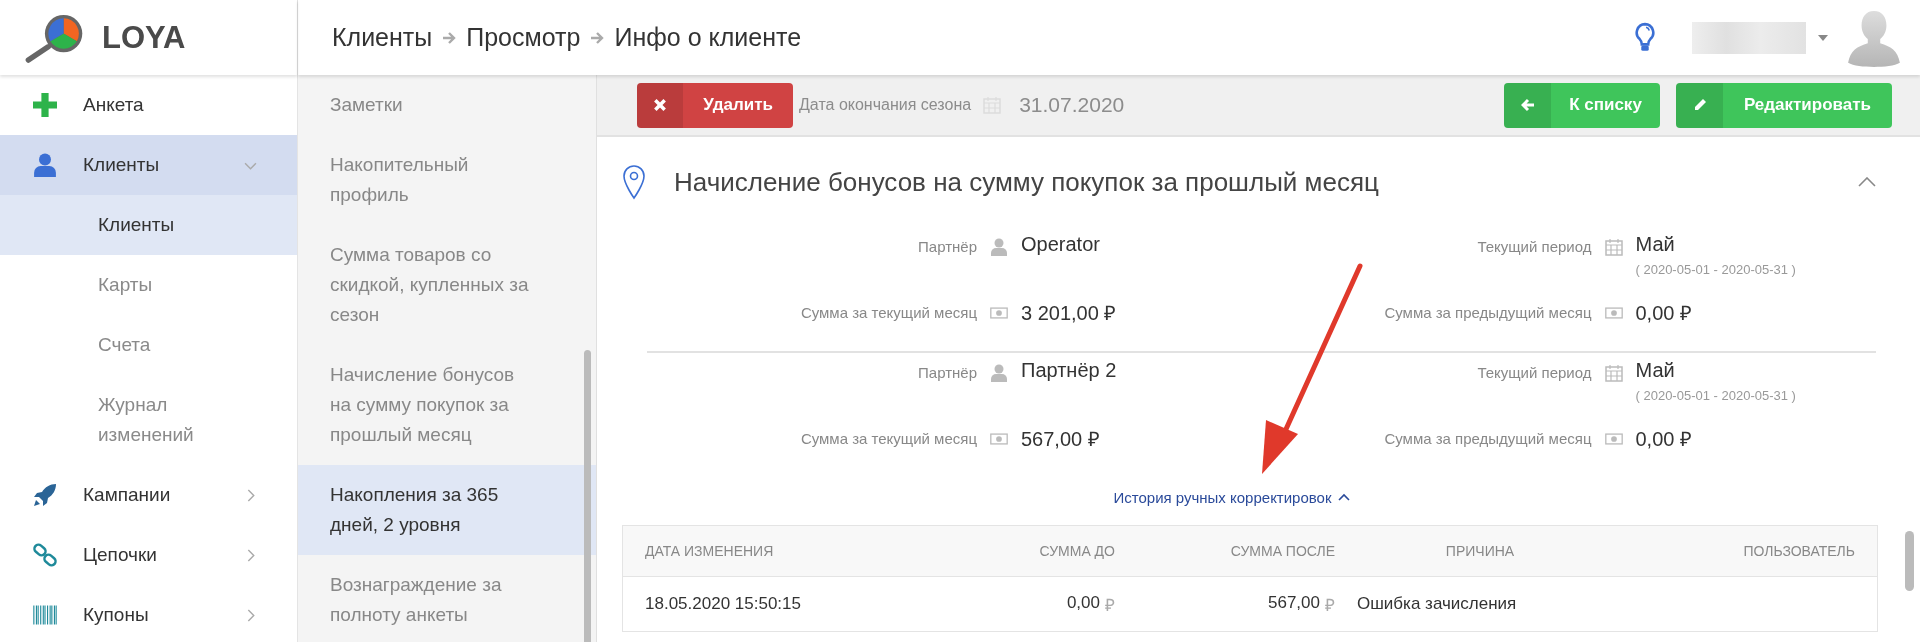 This screenshot has width=1920, height=642. What do you see at coordinates (523, 37) in the screenshot?
I see `breadcrumb-item: Просмотр` at bounding box center [523, 37].